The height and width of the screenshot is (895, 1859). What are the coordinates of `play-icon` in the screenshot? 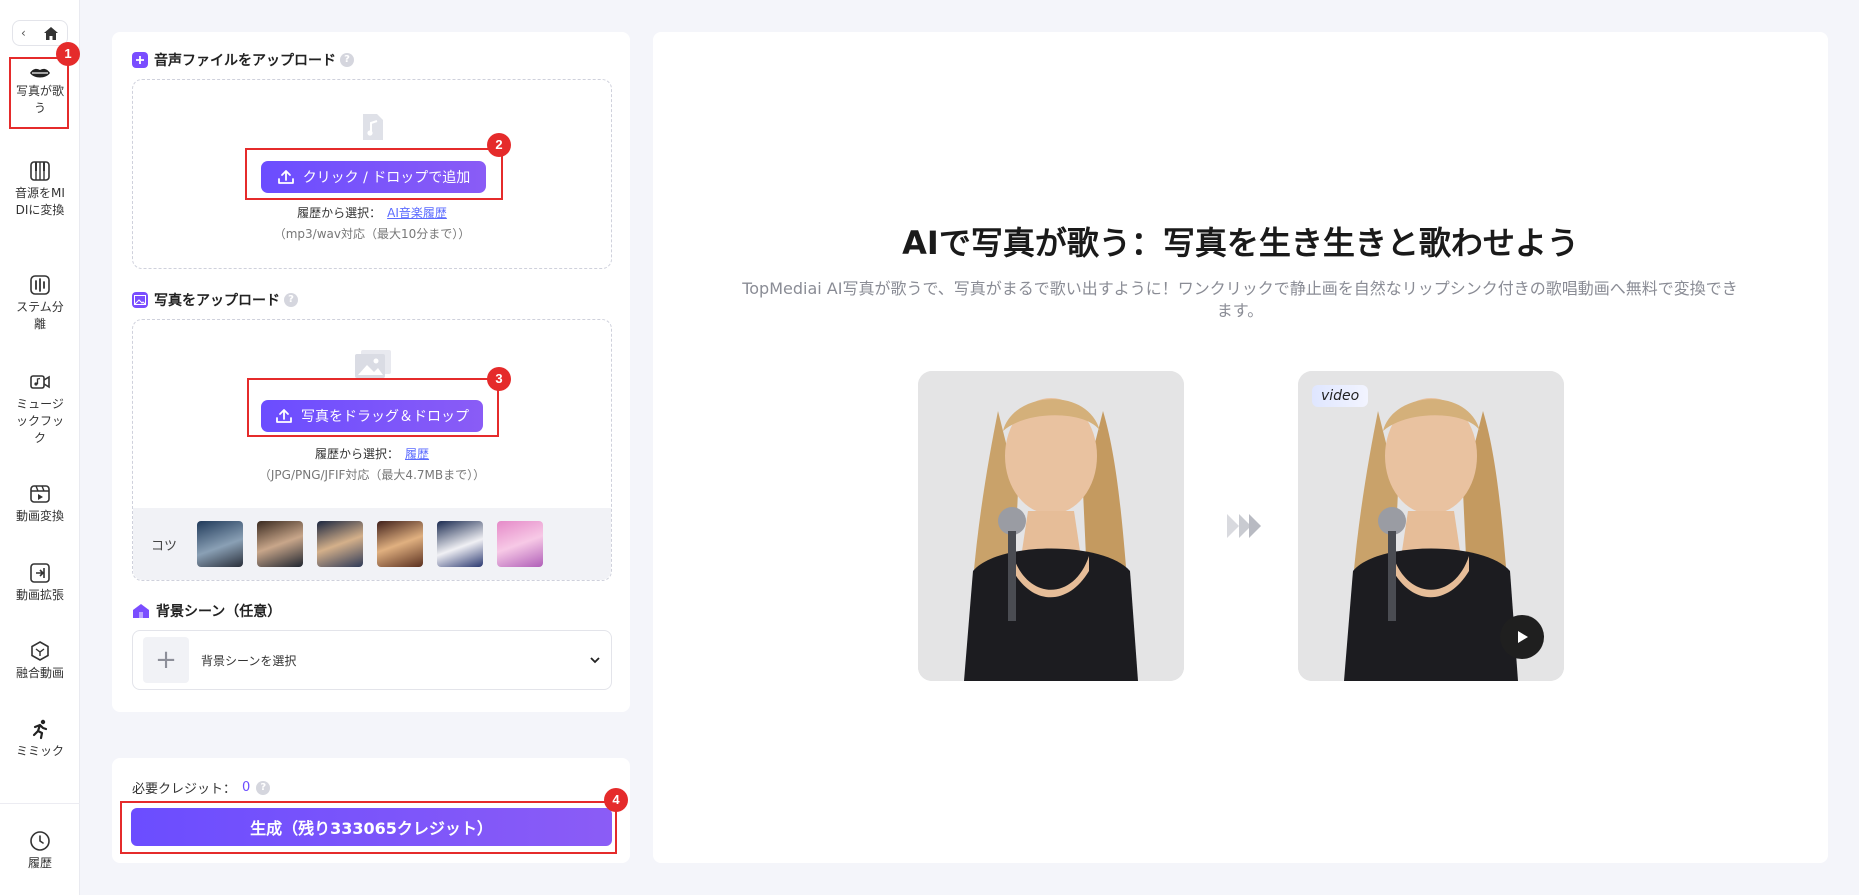 It's located at (1523, 637).